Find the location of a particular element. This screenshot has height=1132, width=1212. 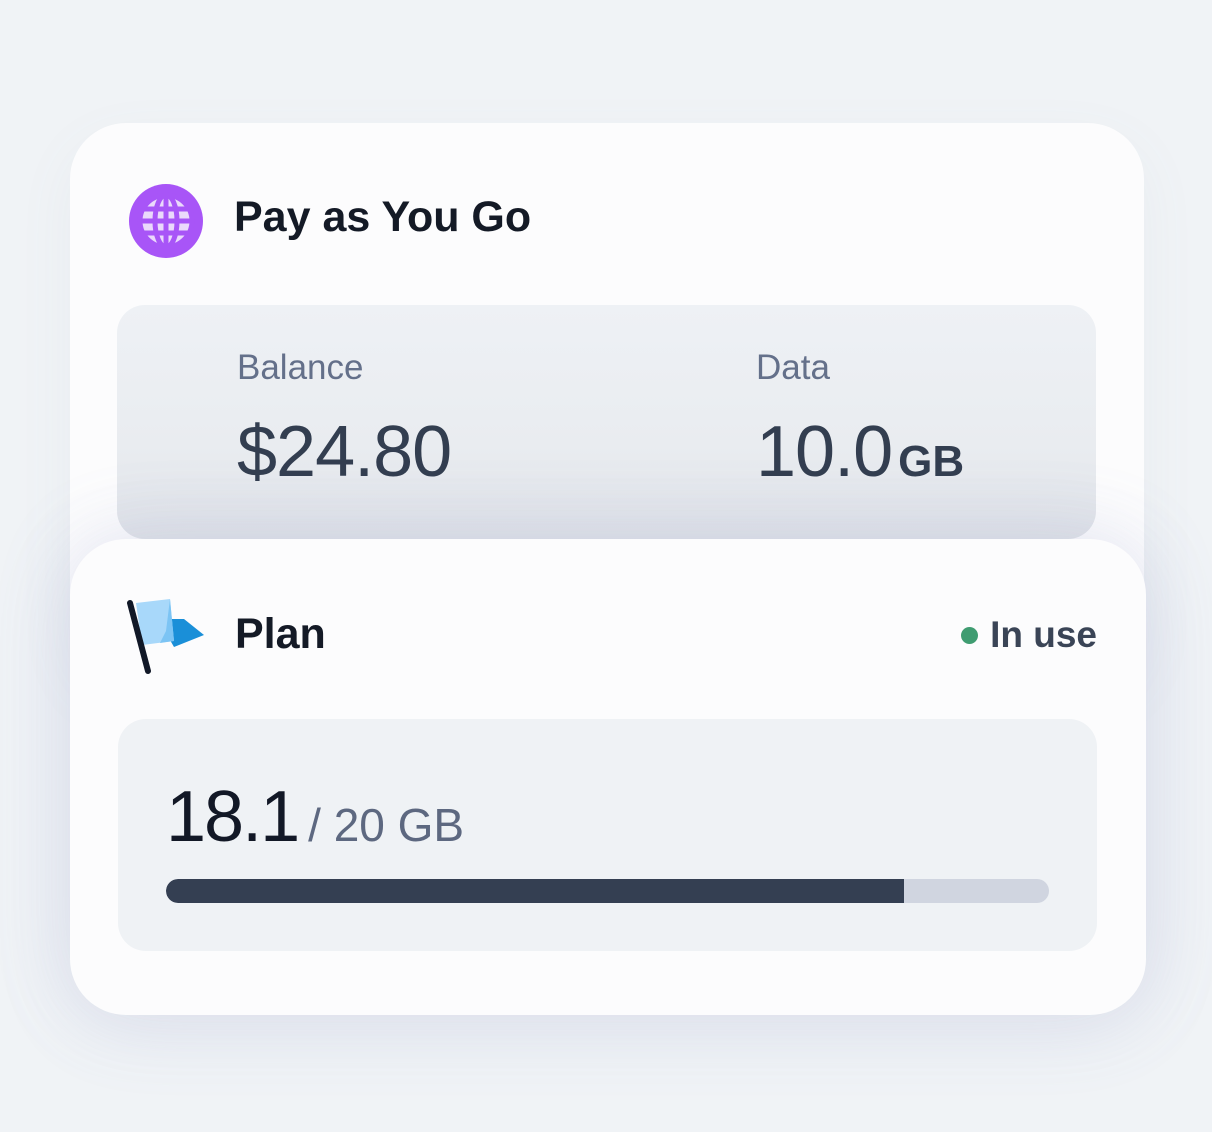

balance-label: Balance is located at coordinates (300, 367).